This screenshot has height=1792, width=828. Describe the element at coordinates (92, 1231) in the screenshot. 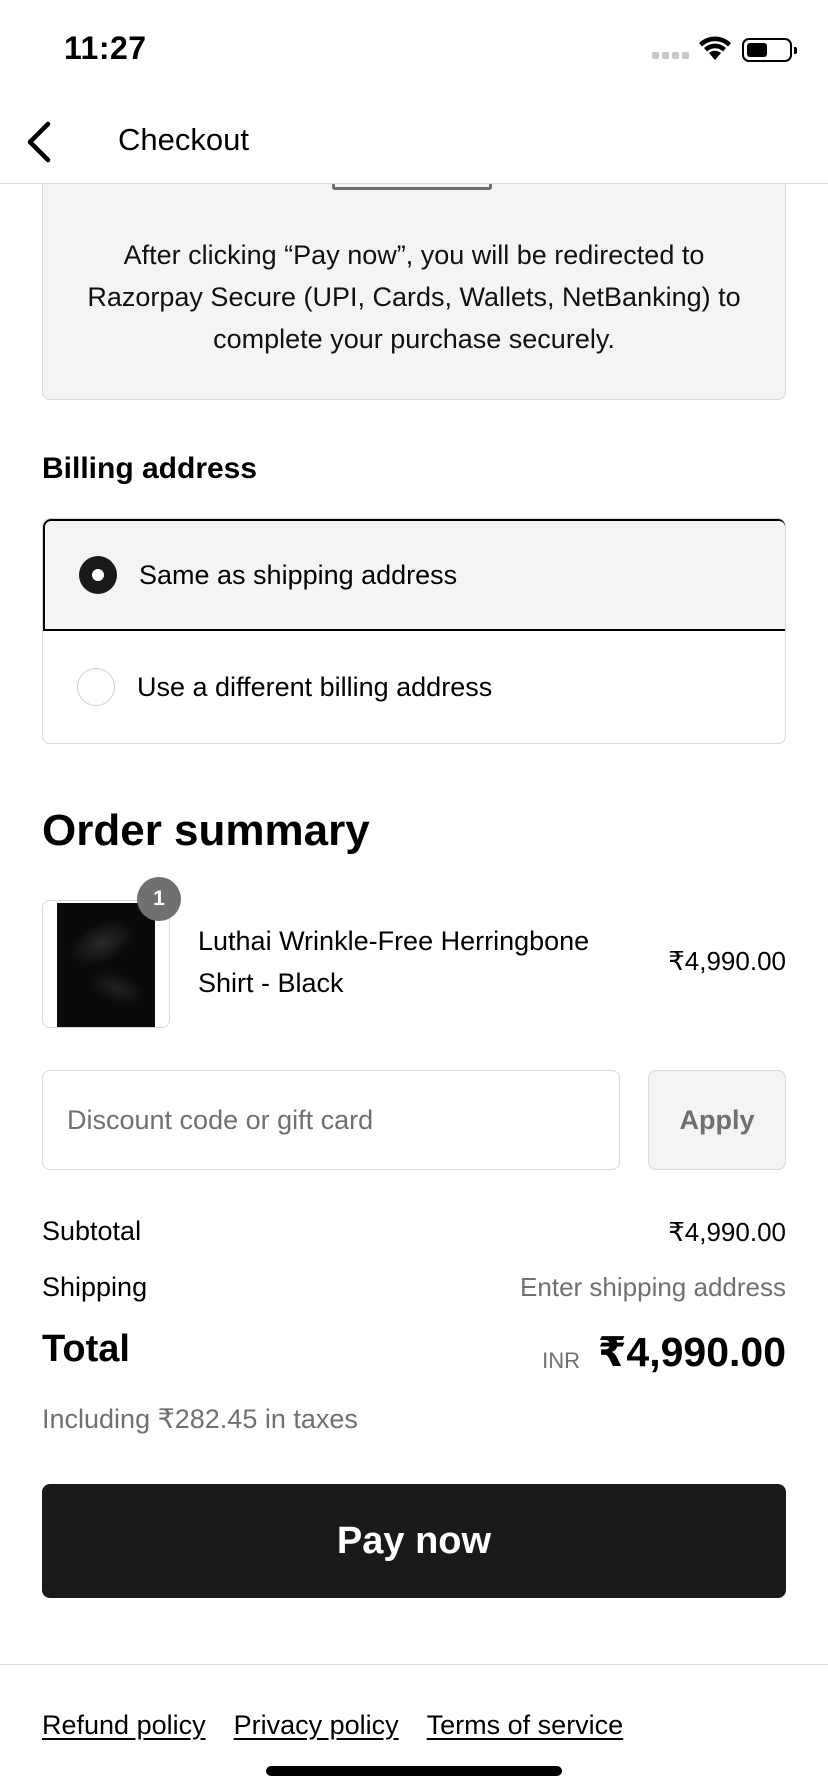

I see `subtotal-label: Subtotal` at that location.